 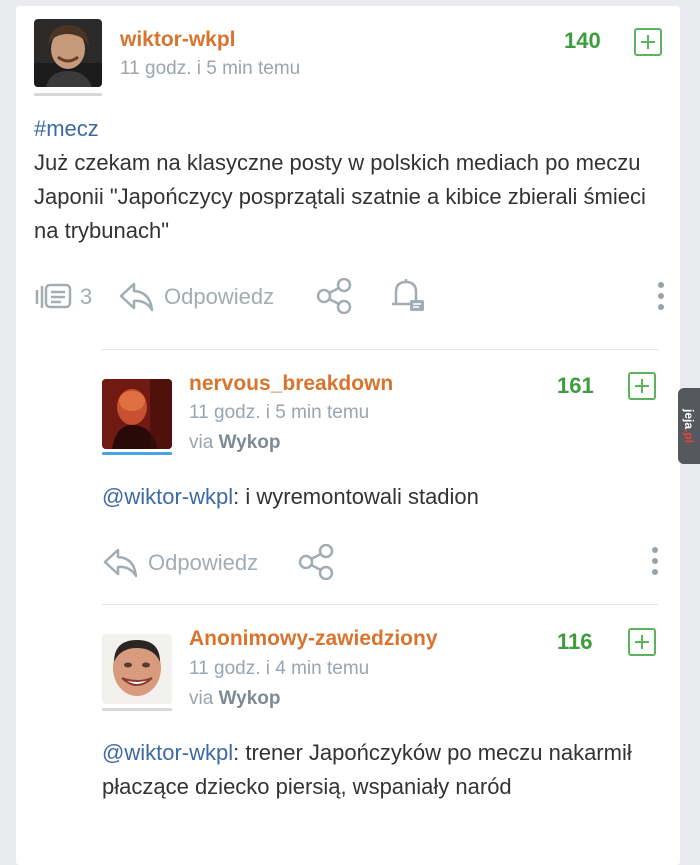 What do you see at coordinates (356, 496) in the screenshot?
I see `comment-text: : i wyremontowali stadion` at bounding box center [356, 496].